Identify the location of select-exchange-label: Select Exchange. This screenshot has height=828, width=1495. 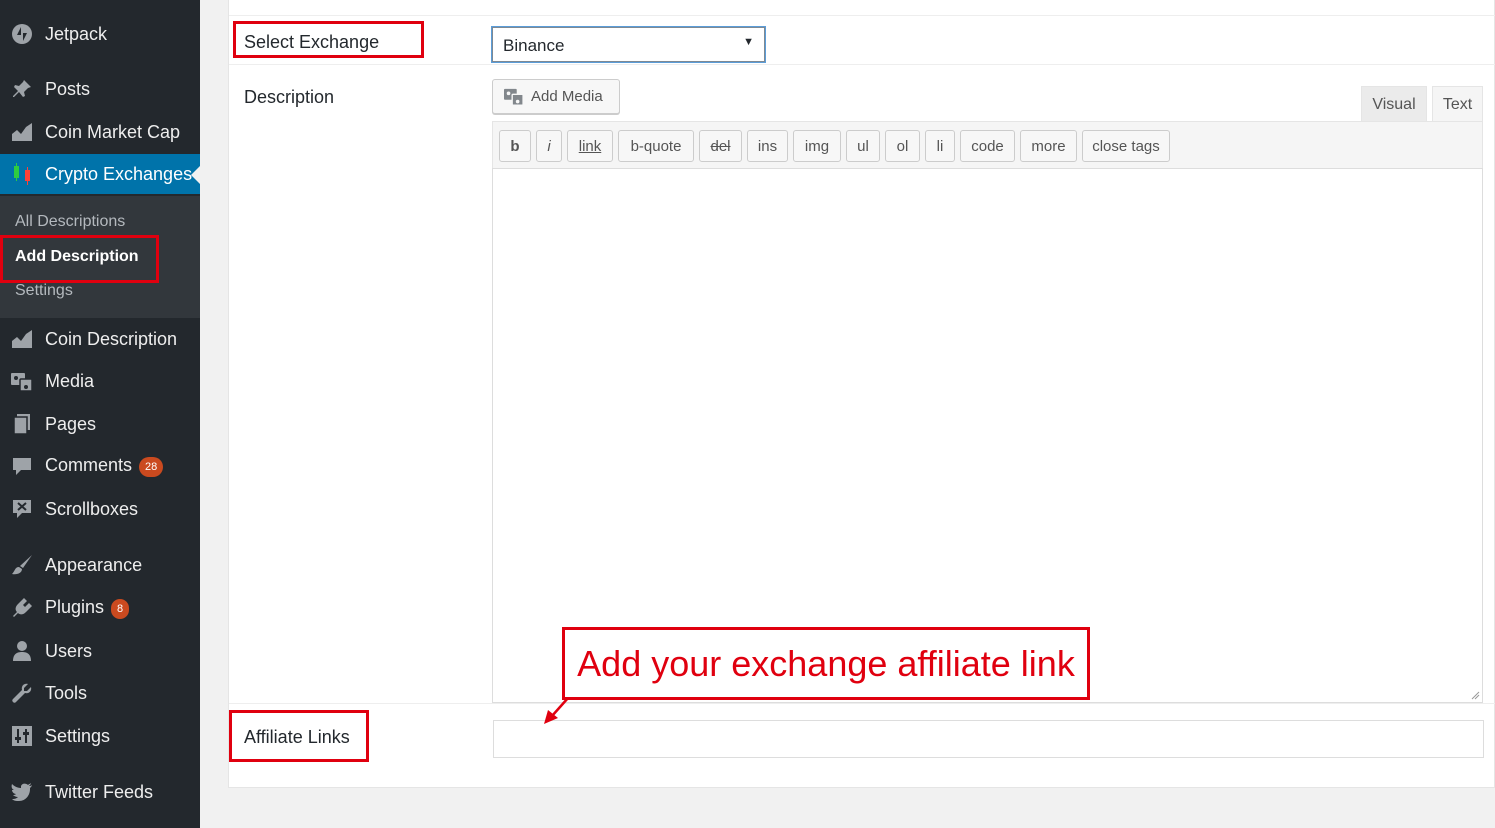
(312, 42).